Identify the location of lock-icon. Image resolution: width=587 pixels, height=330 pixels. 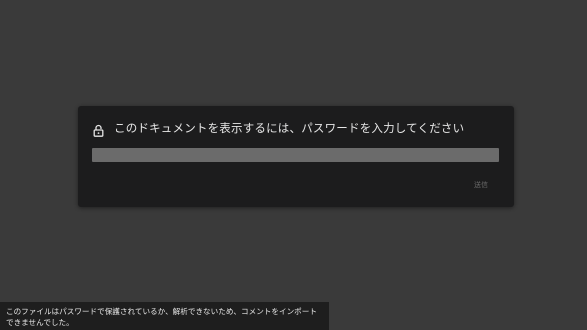
(98, 129).